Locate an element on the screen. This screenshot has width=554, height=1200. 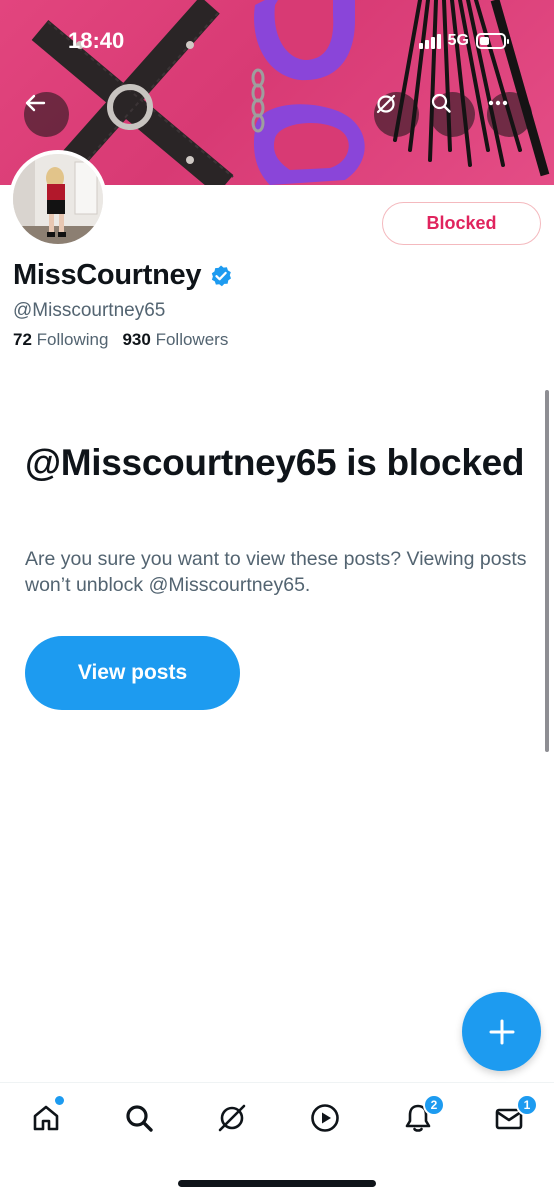
network-type: 5G is located at coordinates (458, 40).